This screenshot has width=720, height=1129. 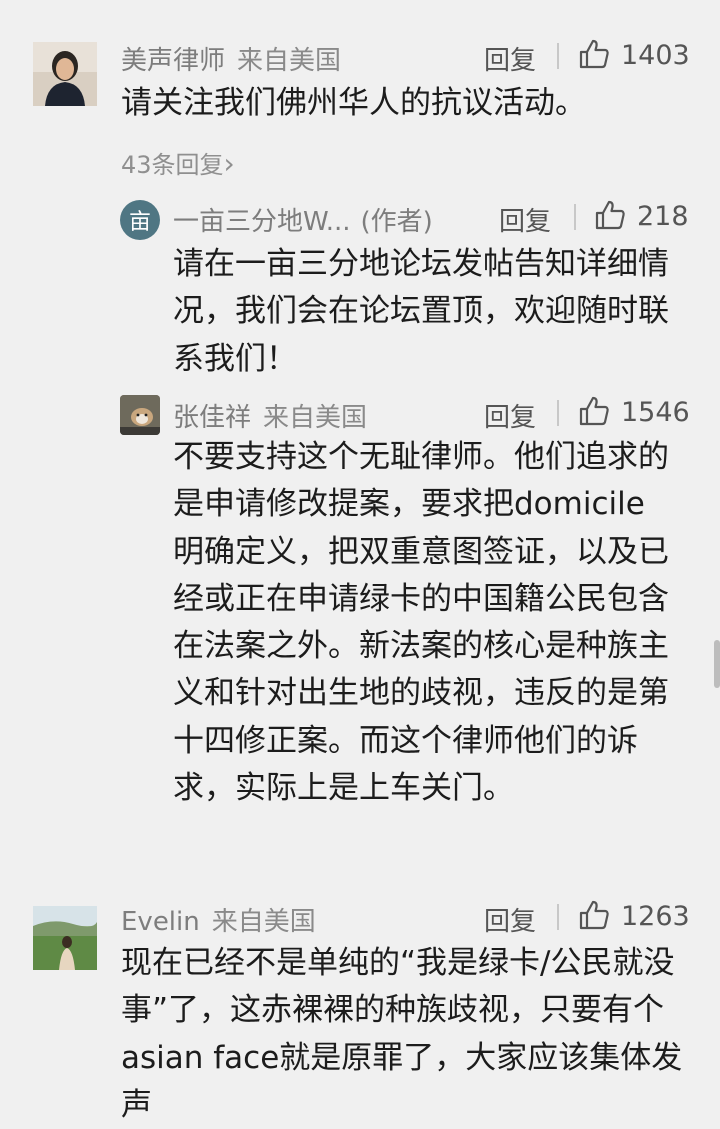 I want to click on avatar: 亩, so click(x=140, y=220).